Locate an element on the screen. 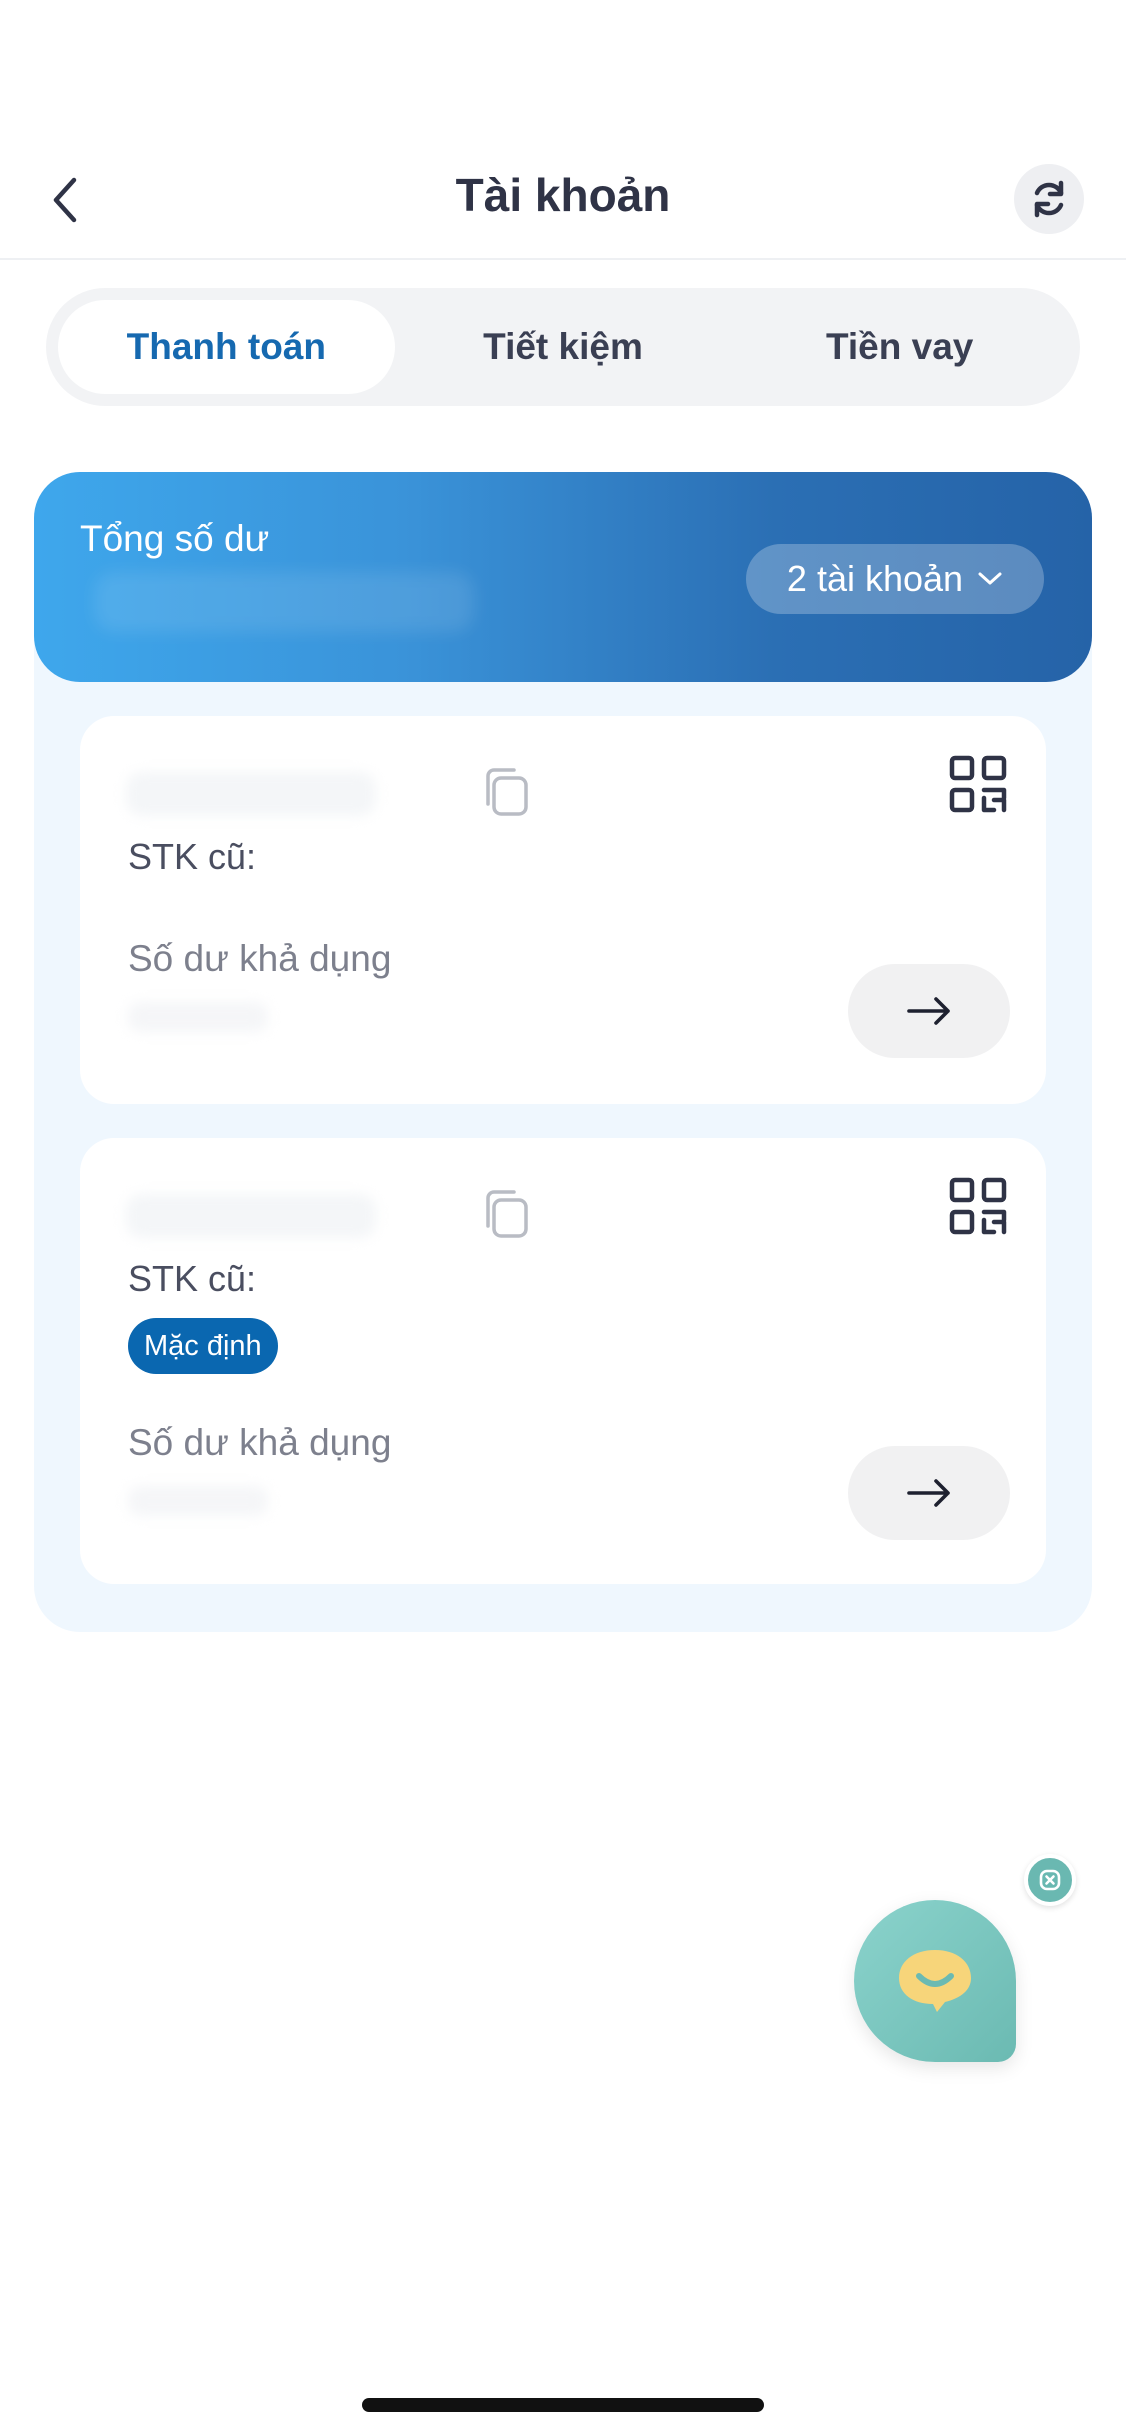 Image resolution: width=1126 pixels, height=2436 pixels. chat-close-button is located at coordinates (1050, 1880).